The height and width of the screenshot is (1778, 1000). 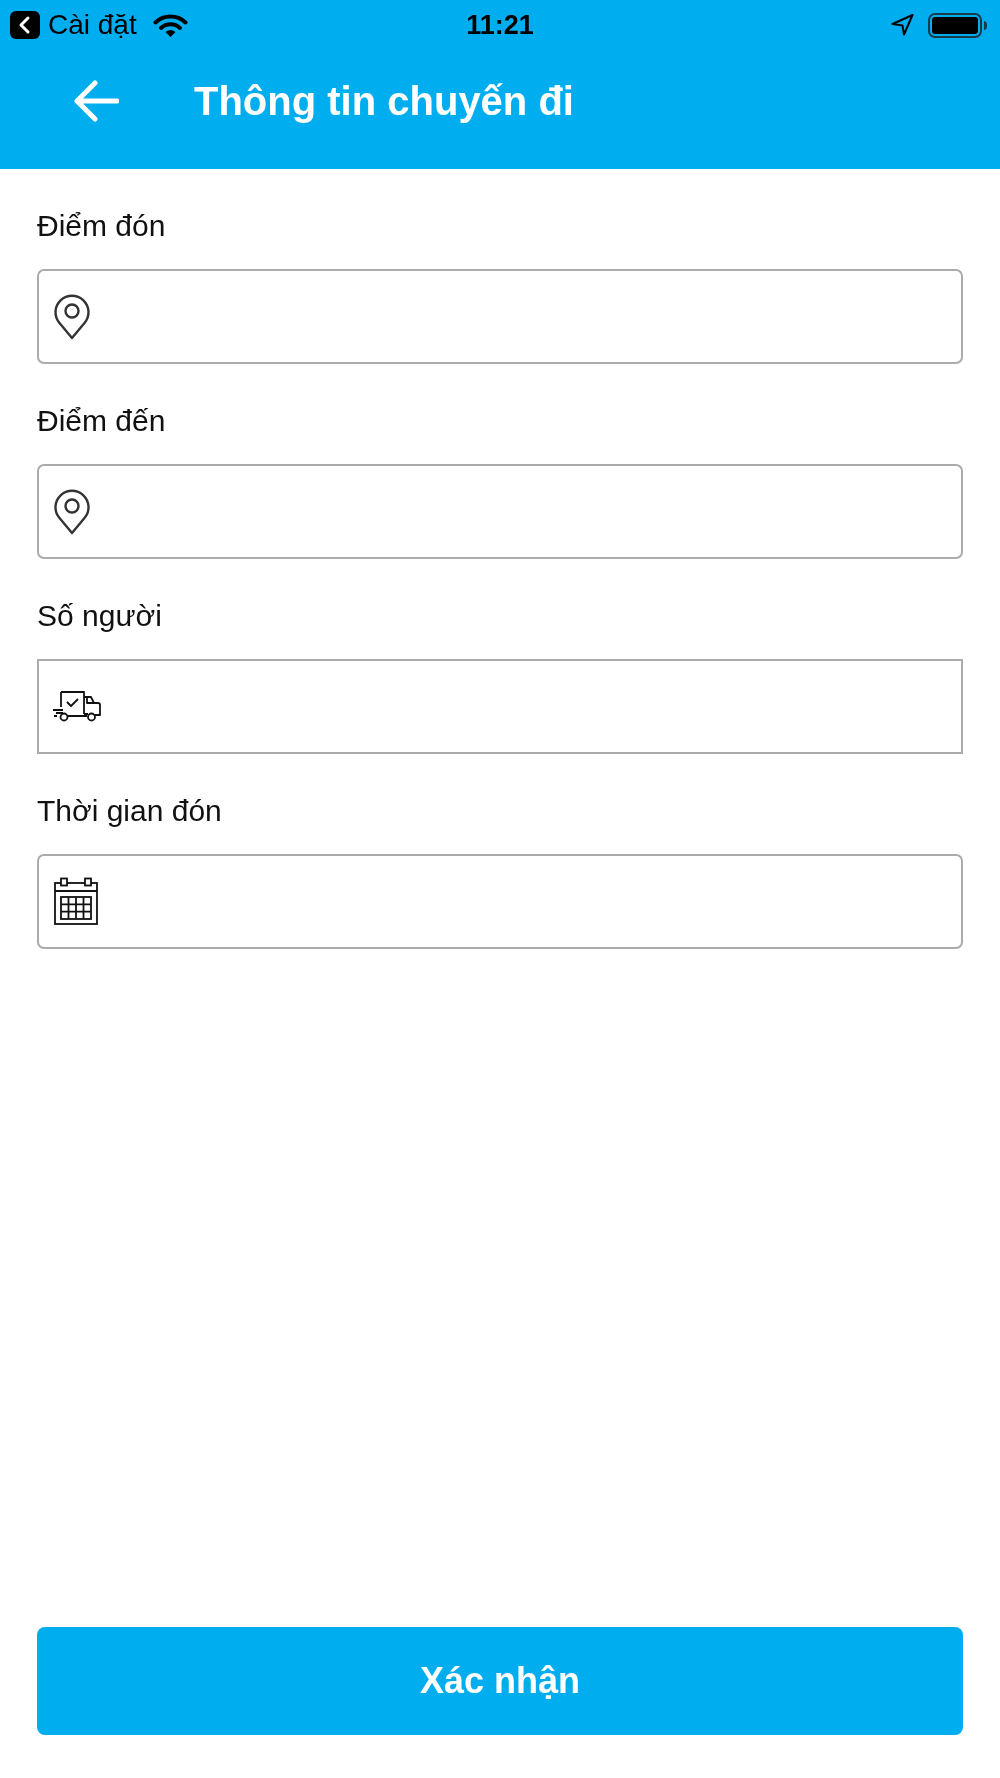 I want to click on back-button, so click(x=96, y=100).